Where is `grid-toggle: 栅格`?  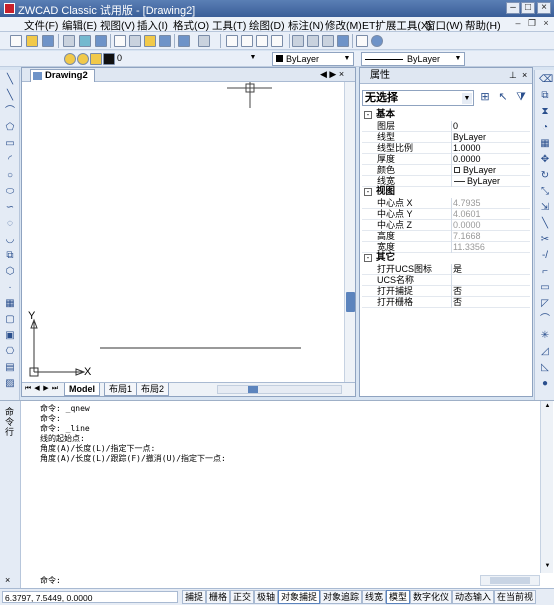
grid-toggle: 栅格 is located at coordinates (218, 597).